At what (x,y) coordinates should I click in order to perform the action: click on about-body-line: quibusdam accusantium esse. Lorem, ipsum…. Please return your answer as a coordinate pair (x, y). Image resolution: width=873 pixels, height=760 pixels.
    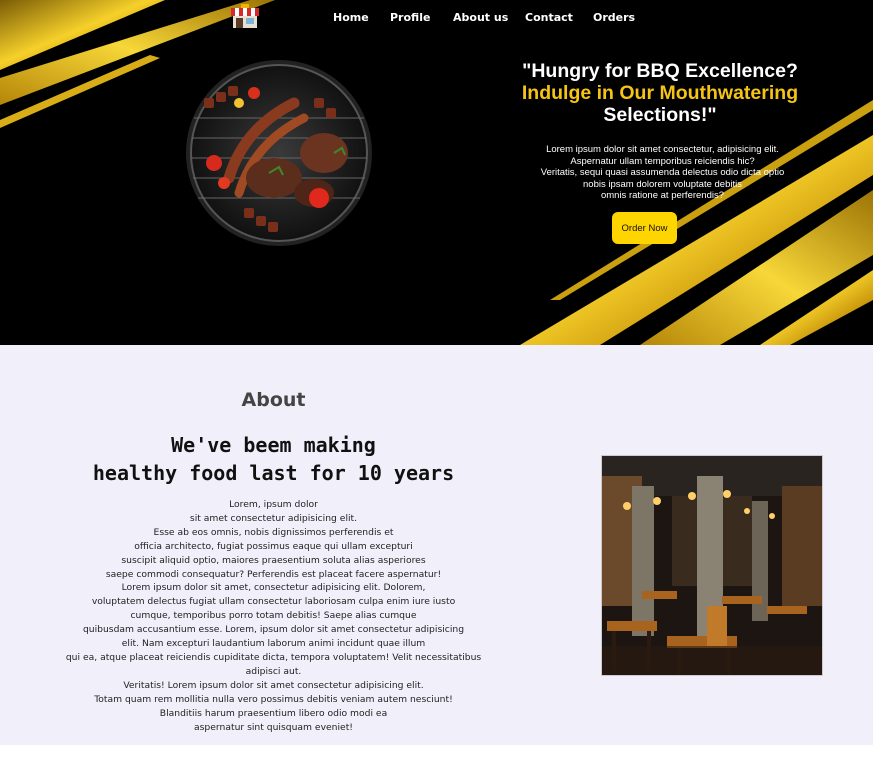
    Looking at the image, I should click on (273, 630).